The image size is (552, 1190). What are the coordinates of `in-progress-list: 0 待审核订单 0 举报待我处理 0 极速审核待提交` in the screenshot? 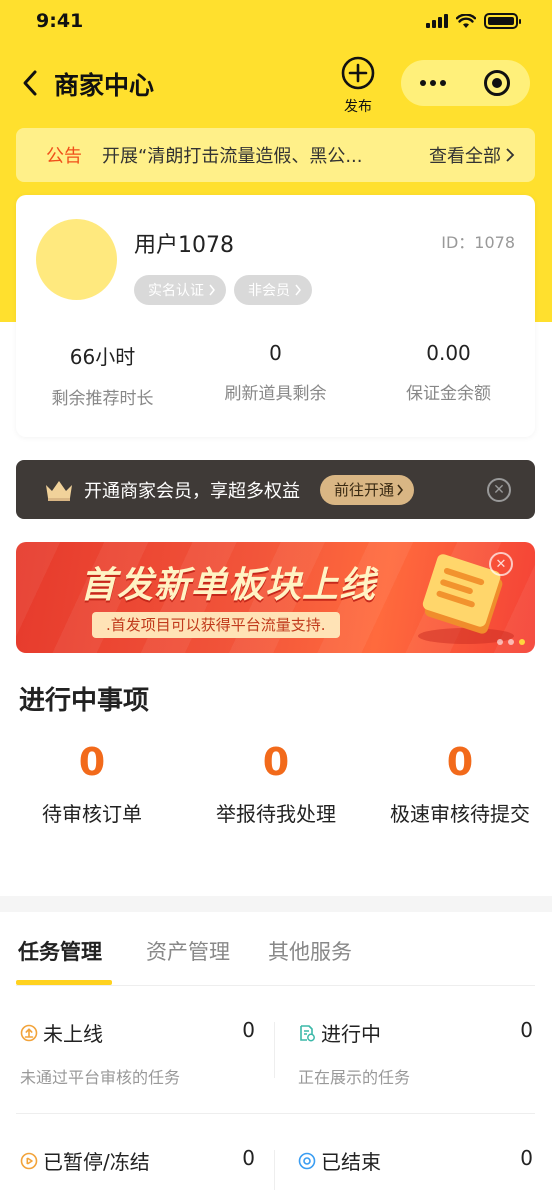 It's located at (276, 783).